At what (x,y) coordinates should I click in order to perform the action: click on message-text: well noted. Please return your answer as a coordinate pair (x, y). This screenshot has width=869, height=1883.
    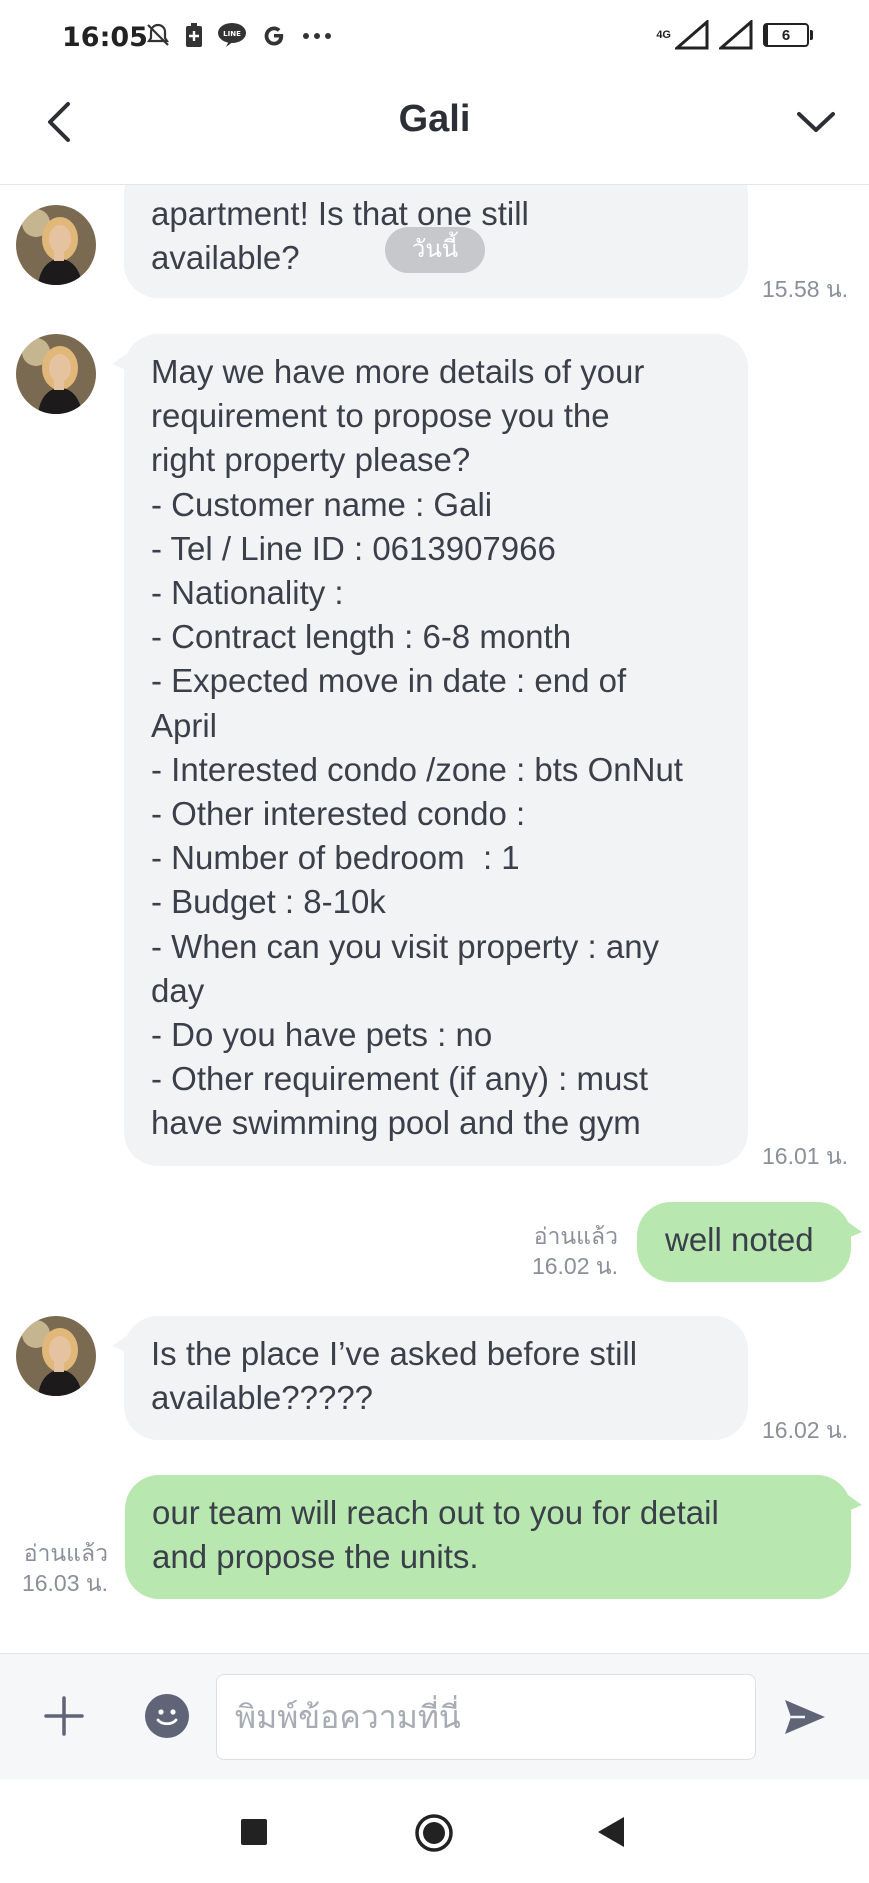
    Looking at the image, I should click on (739, 1239).